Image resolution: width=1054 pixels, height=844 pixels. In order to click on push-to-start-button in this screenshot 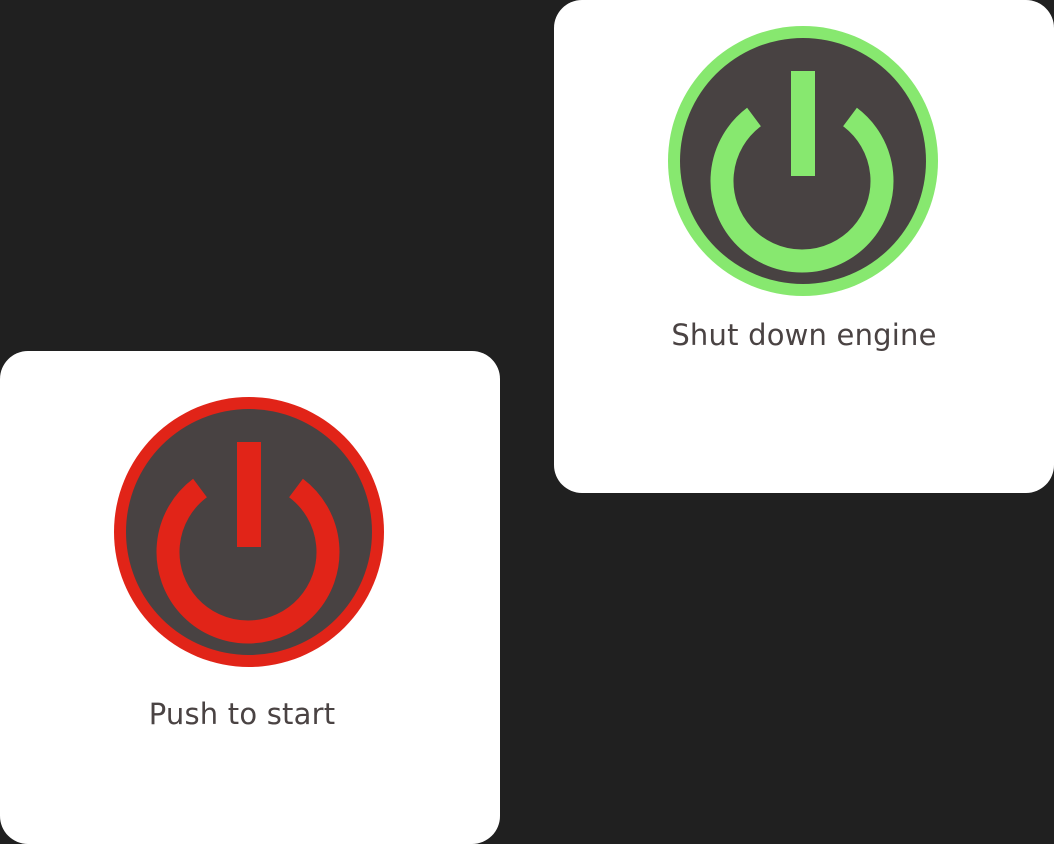, I will do `click(249, 532)`.